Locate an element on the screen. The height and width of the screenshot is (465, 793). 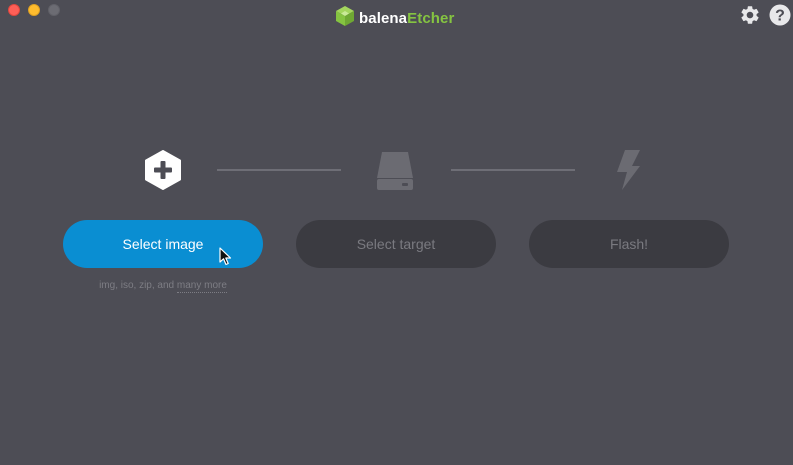
maximize-window-button is located at coordinates (54, 10).